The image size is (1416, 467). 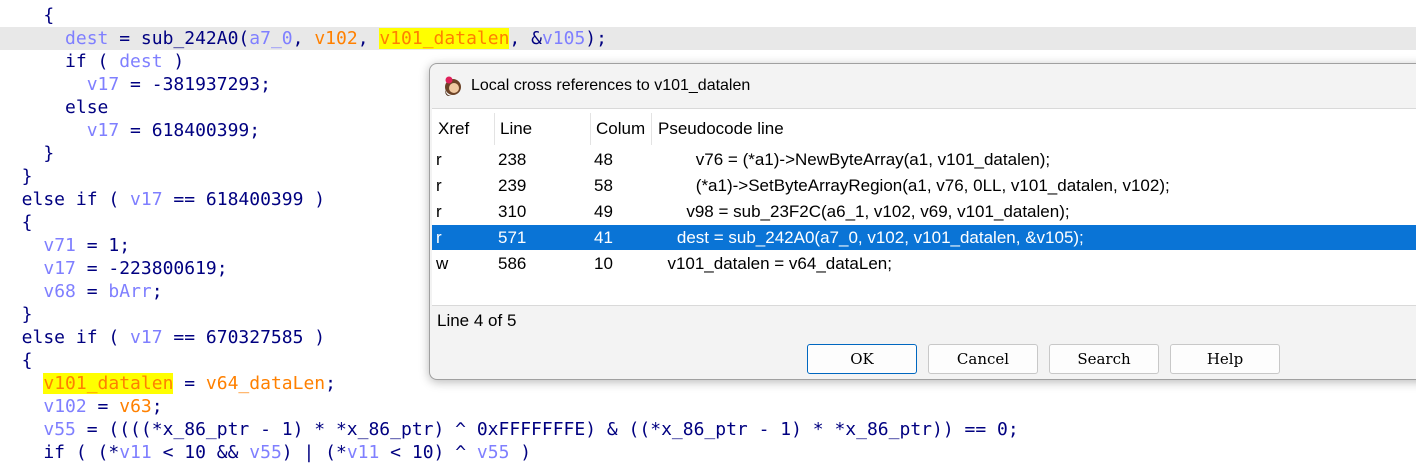 What do you see at coordinates (54, 107) in the screenshot?
I see `code-token: else` at bounding box center [54, 107].